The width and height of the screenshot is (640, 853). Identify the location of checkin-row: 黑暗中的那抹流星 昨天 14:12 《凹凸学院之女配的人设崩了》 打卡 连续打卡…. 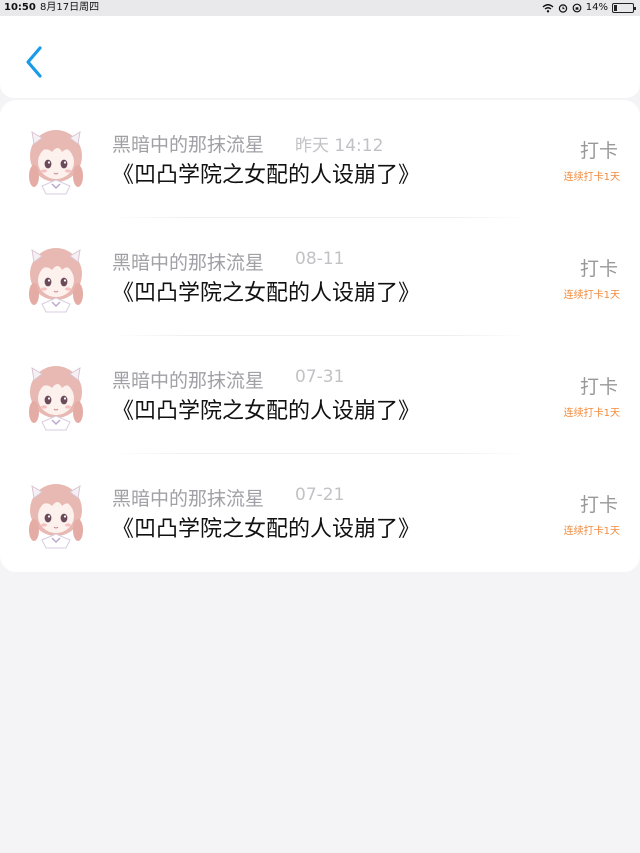
(320, 159).